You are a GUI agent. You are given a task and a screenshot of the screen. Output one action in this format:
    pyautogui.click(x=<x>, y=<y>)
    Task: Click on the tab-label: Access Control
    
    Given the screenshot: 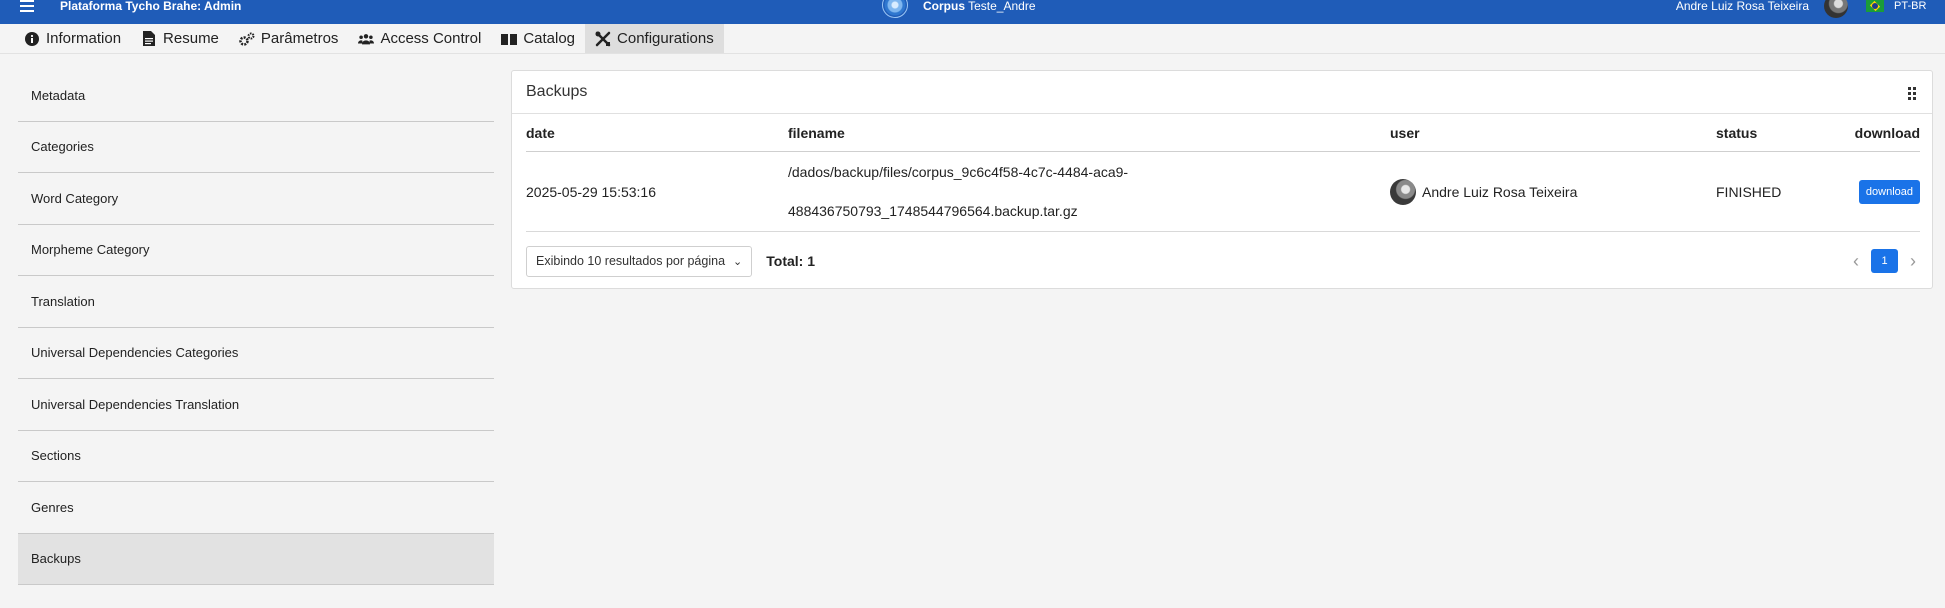 What is the action you would take?
    pyautogui.click(x=431, y=38)
    